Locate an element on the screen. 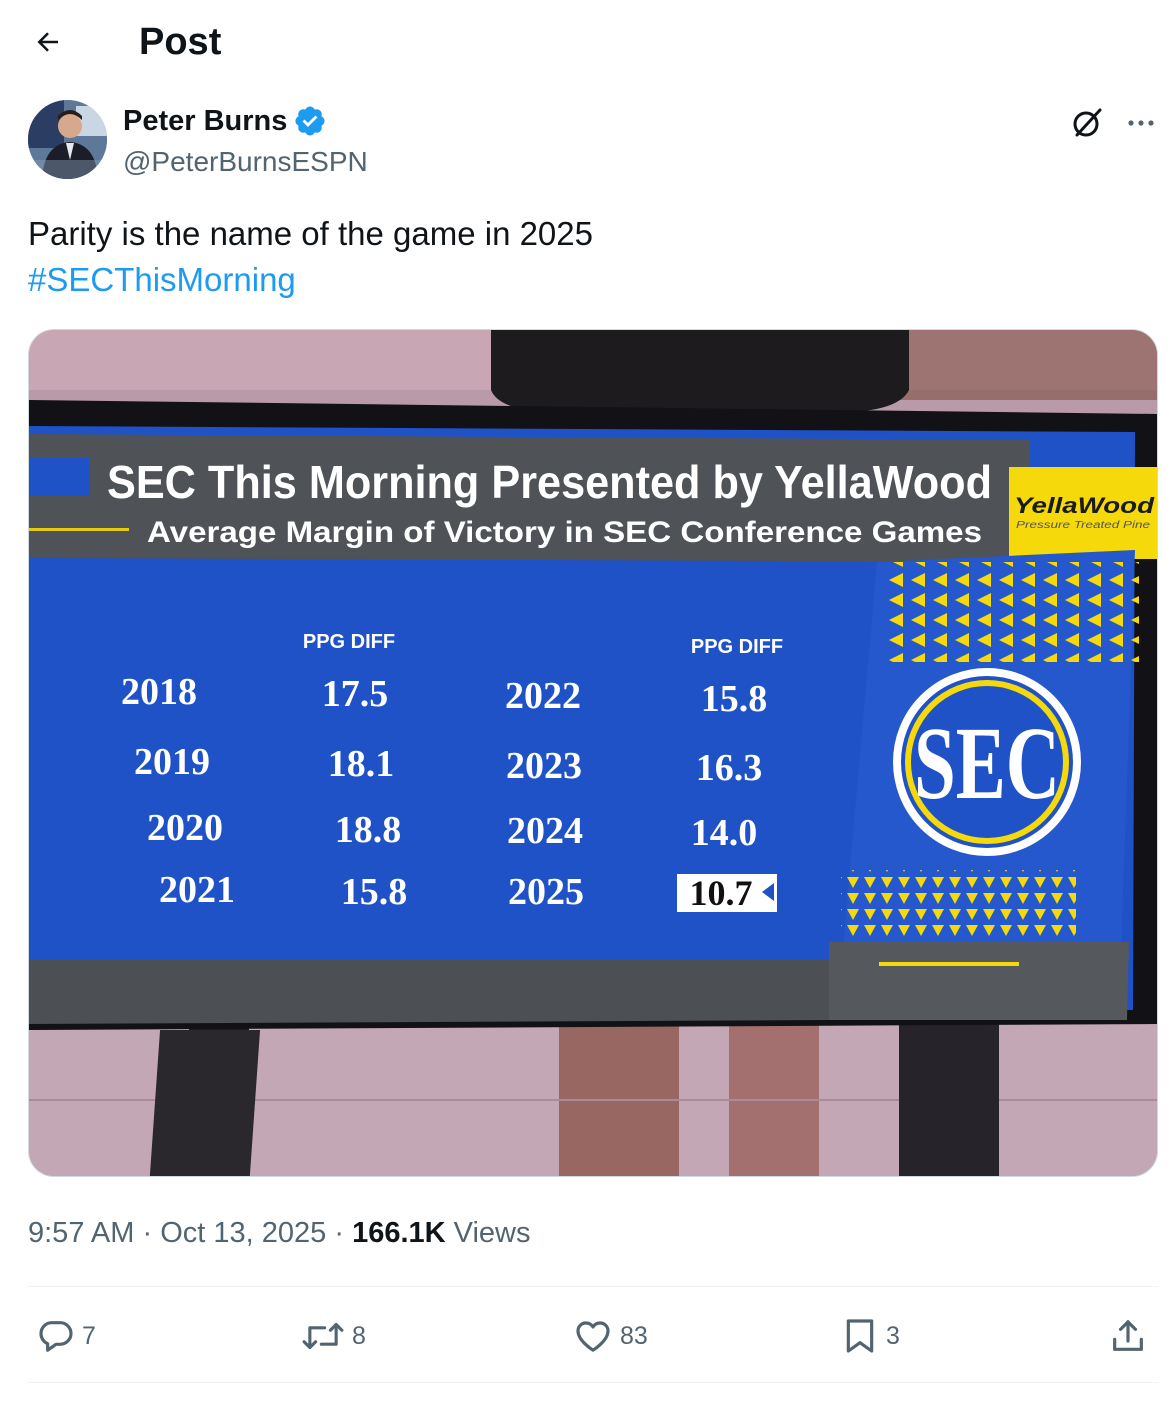  reply-button: 7 is located at coordinates (66, 1336).